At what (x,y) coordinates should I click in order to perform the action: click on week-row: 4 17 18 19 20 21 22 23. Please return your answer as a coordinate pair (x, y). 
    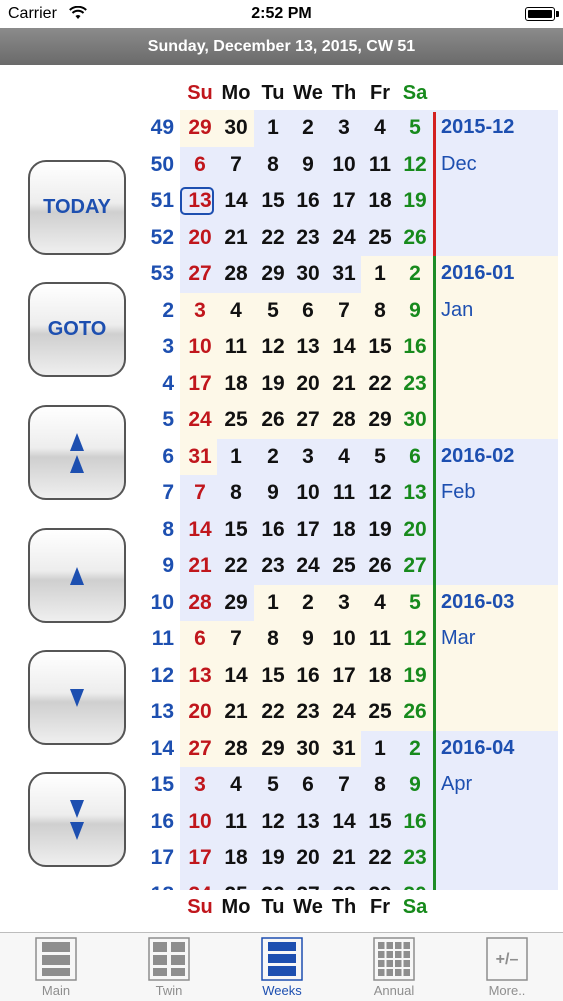
    Looking at the image, I should click on (281, 384).